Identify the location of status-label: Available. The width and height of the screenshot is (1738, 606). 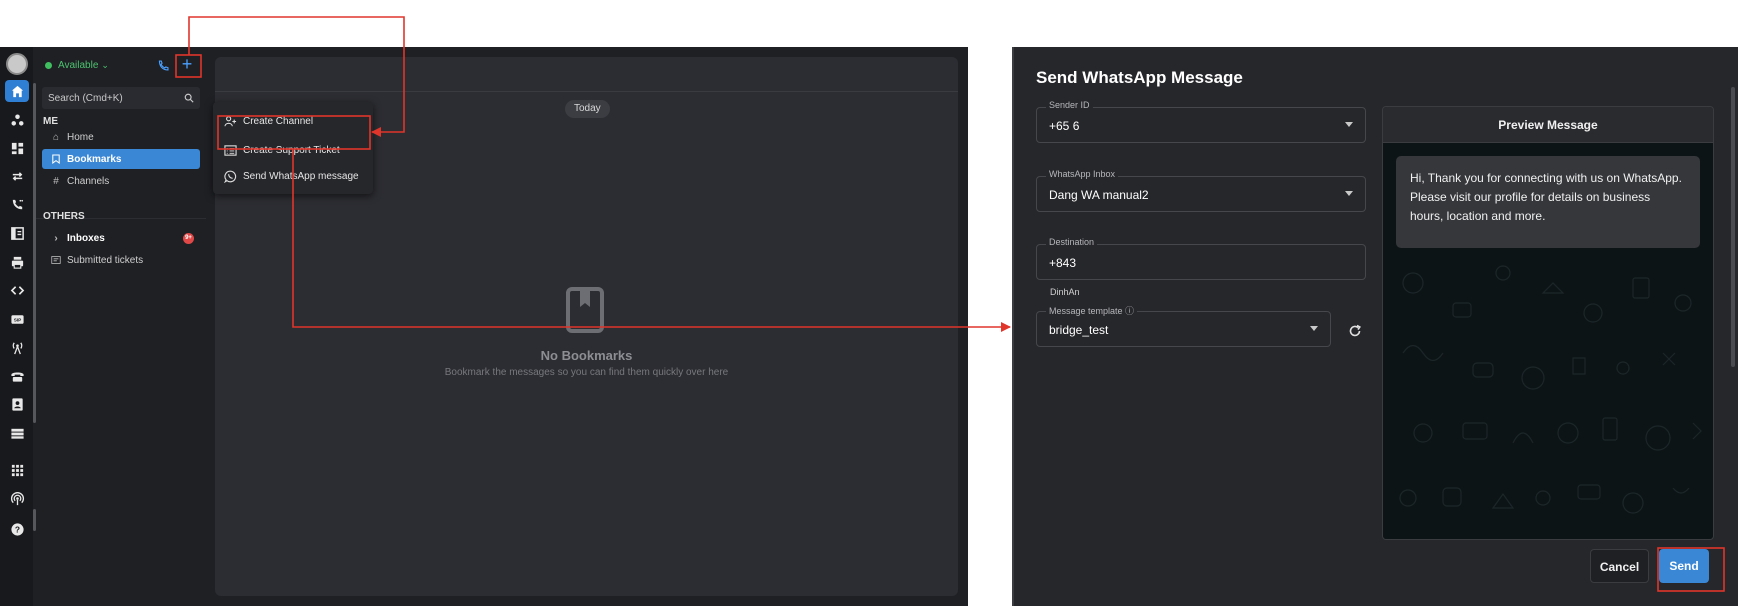
(78, 65).